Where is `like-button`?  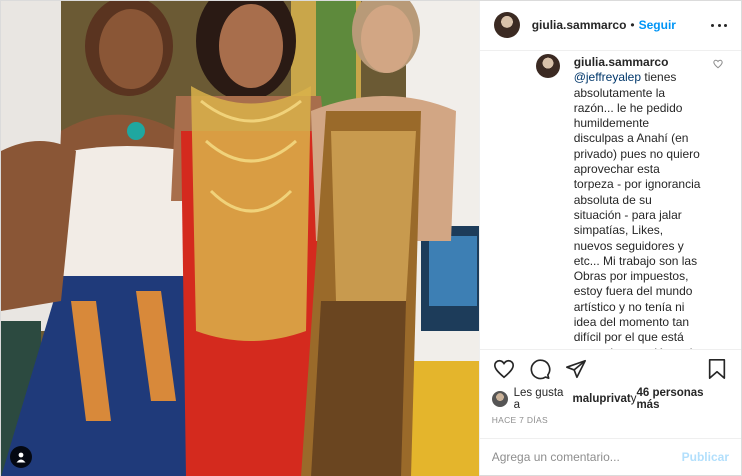 like-button is located at coordinates (504, 369).